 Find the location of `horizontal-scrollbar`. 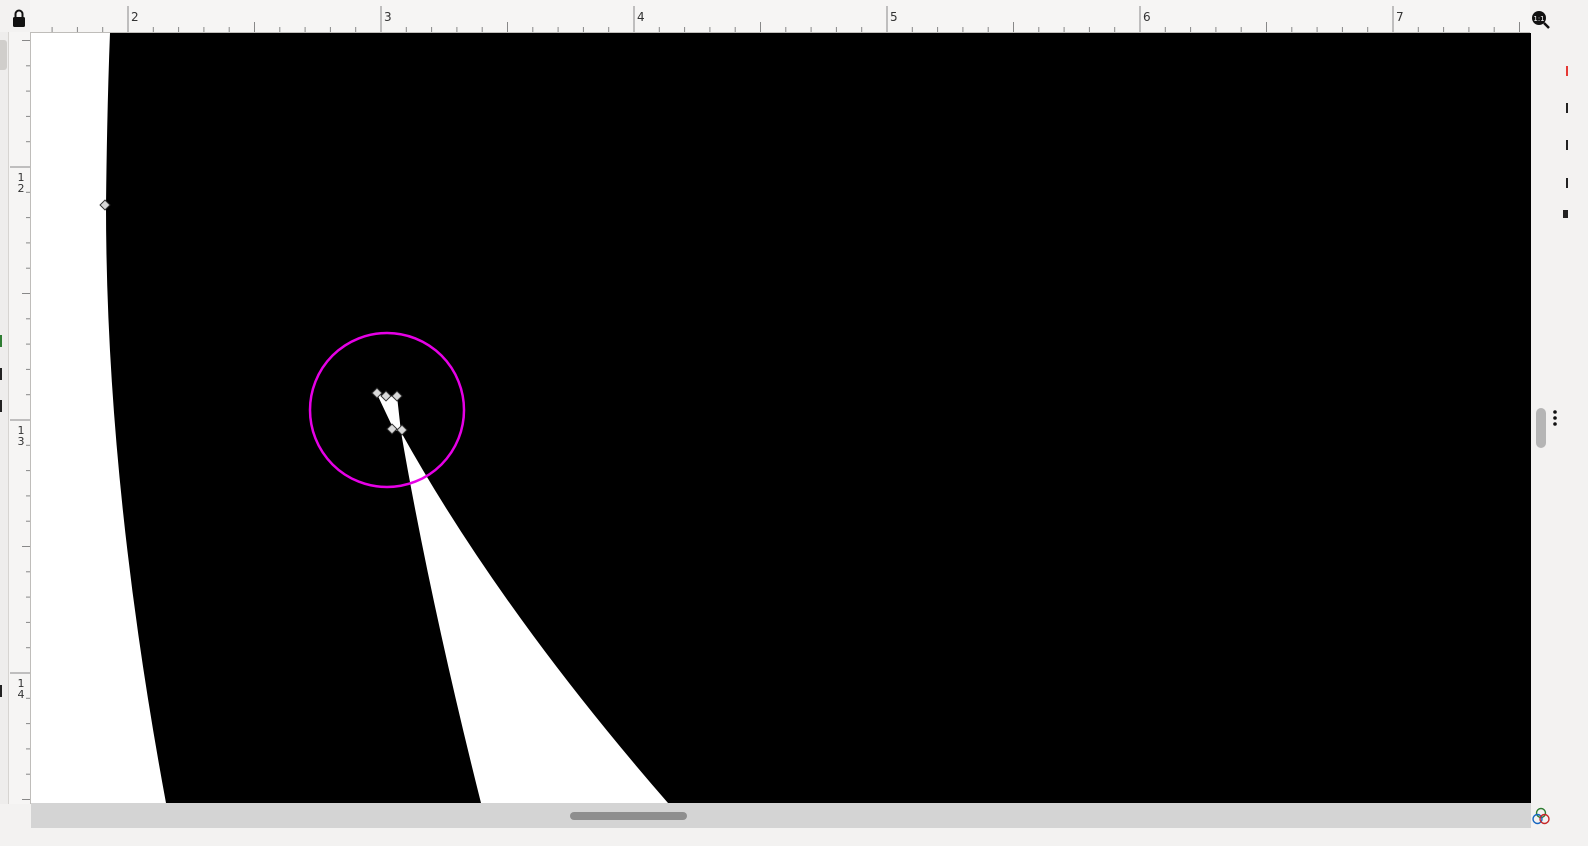

horizontal-scrollbar is located at coordinates (781, 815).